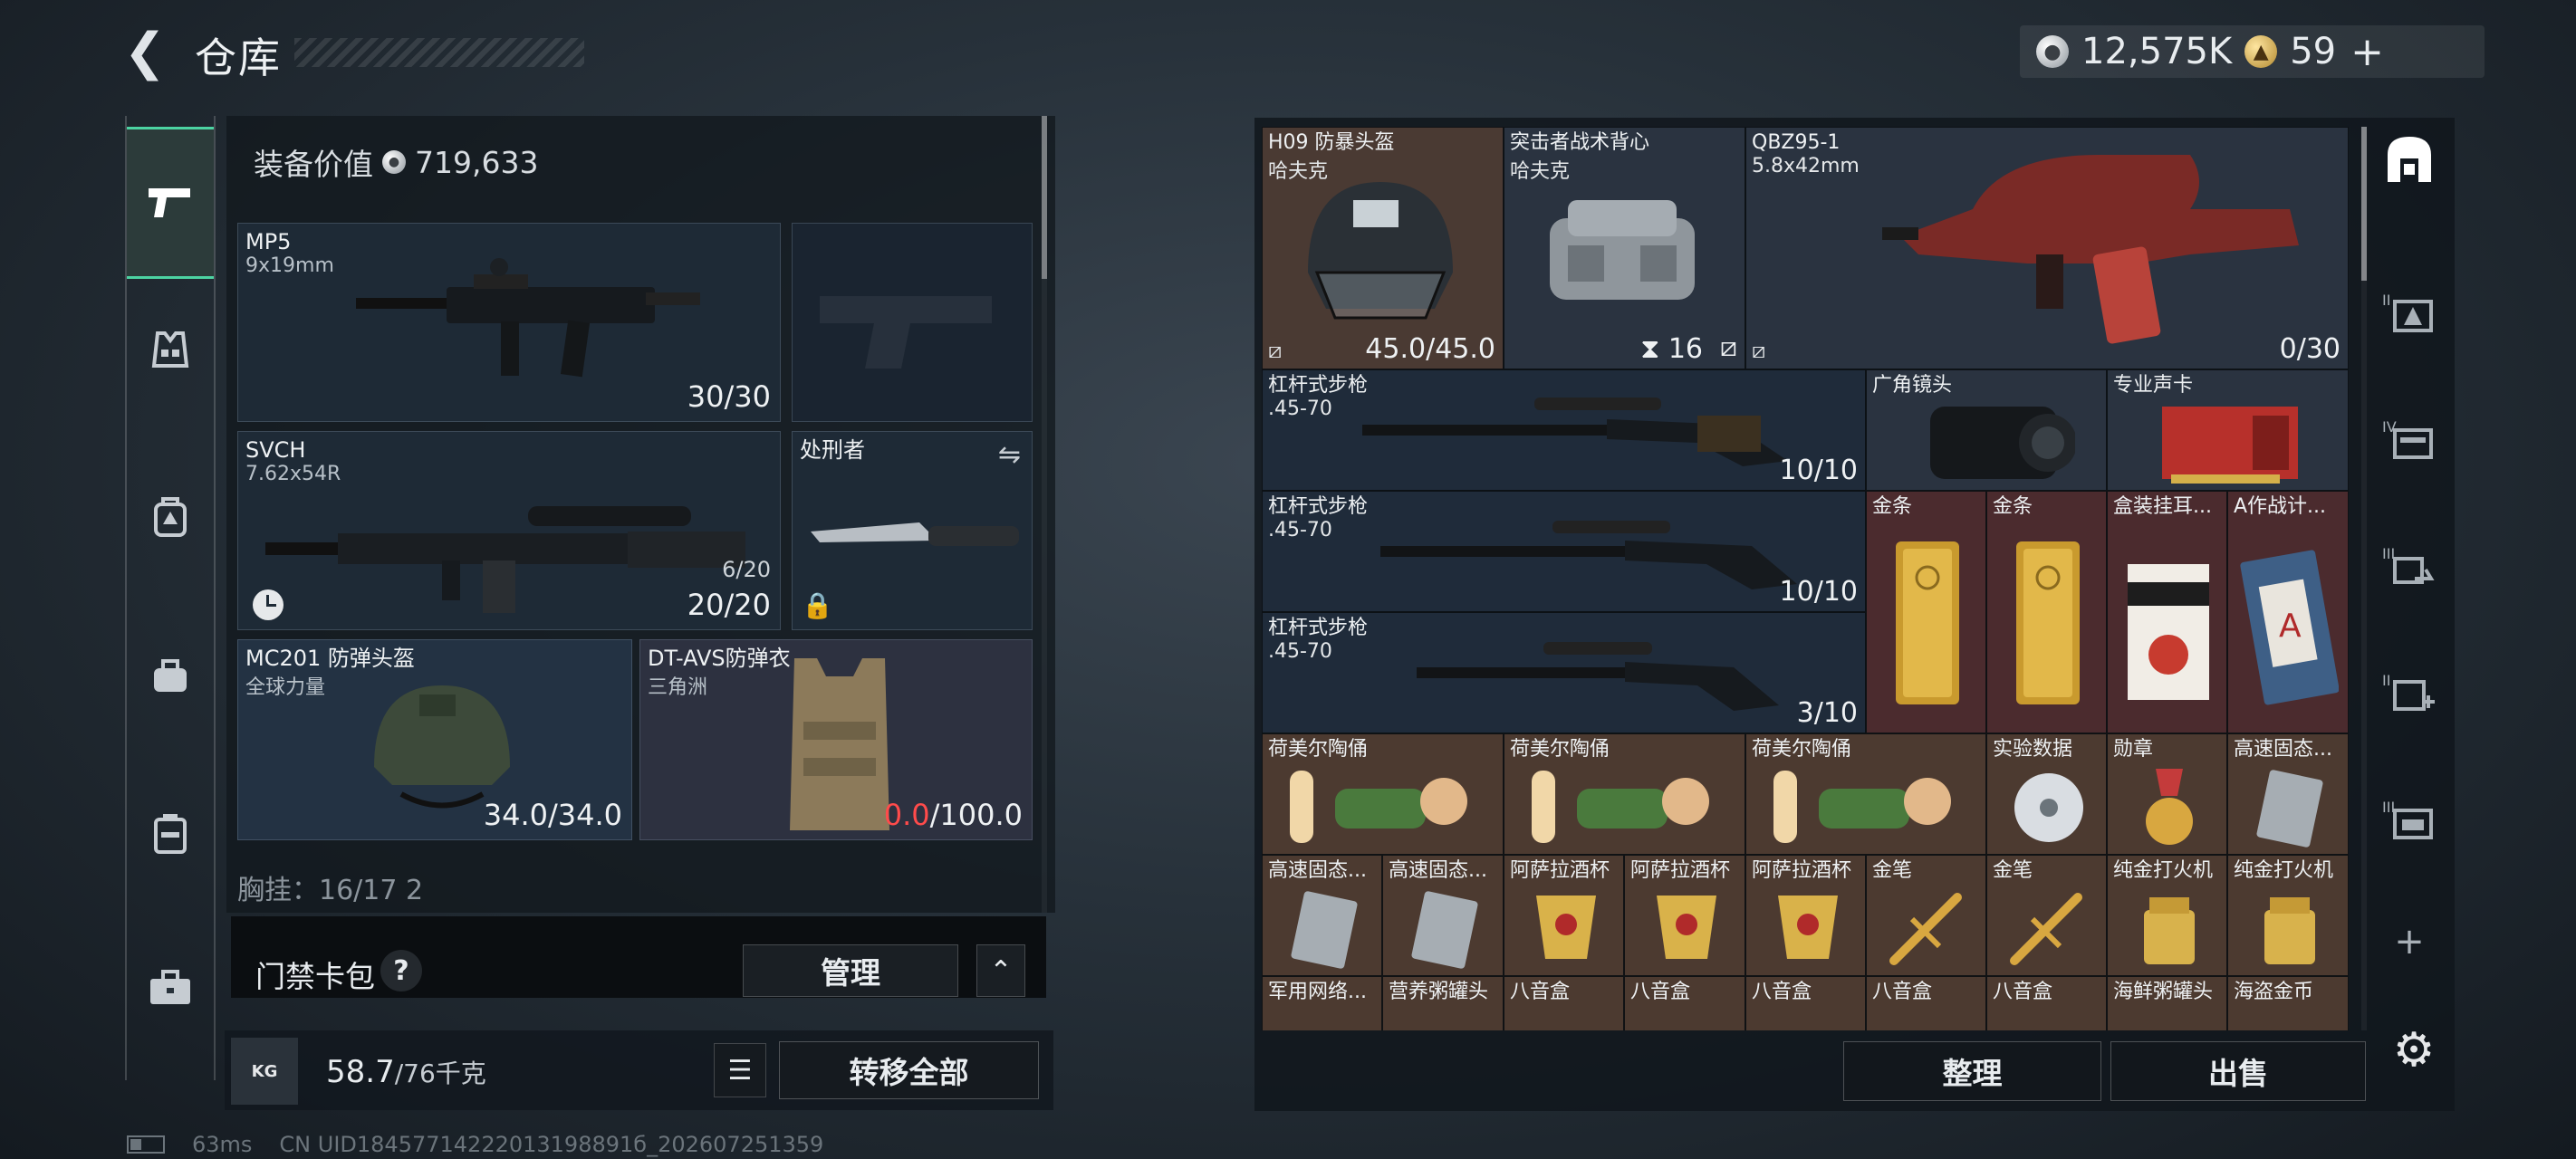  I want to click on stash-item-soundcard: 专业声卡, so click(2228, 430).